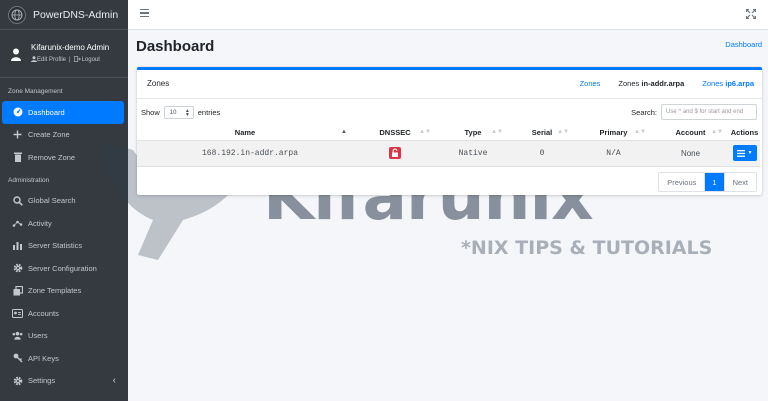 Image resolution: width=768 pixels, height=401 pixels. I want to click on tab-bold: ip6.arpa, so click(739, 83).